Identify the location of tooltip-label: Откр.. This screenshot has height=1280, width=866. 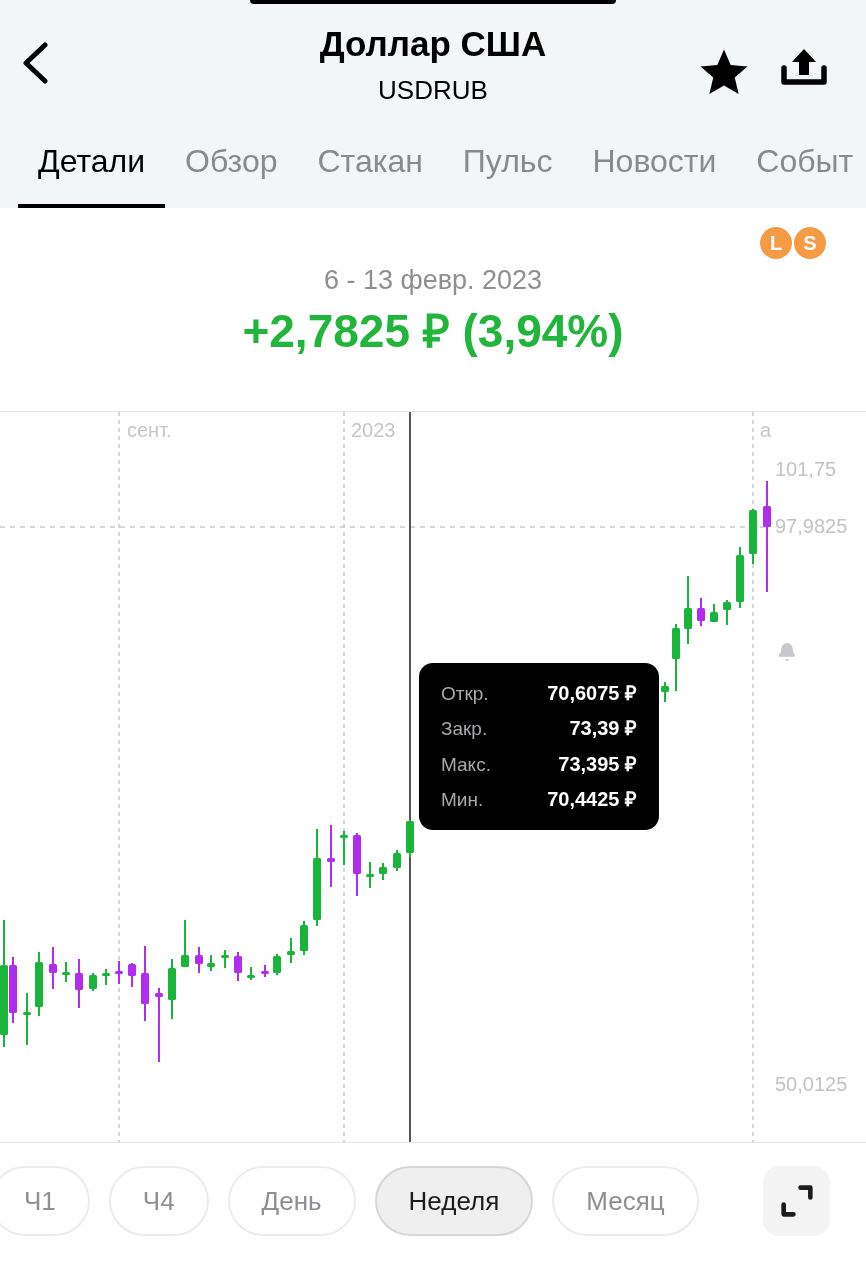
(465, 693).